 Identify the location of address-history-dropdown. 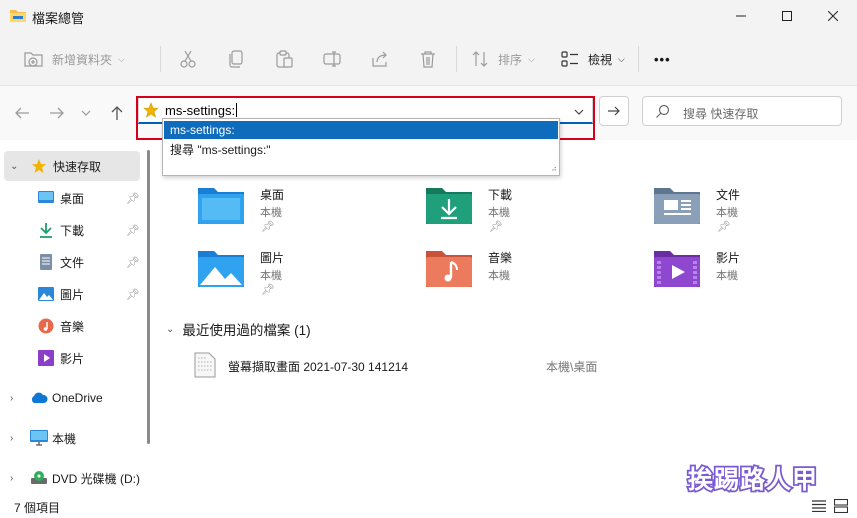
(579, 112).